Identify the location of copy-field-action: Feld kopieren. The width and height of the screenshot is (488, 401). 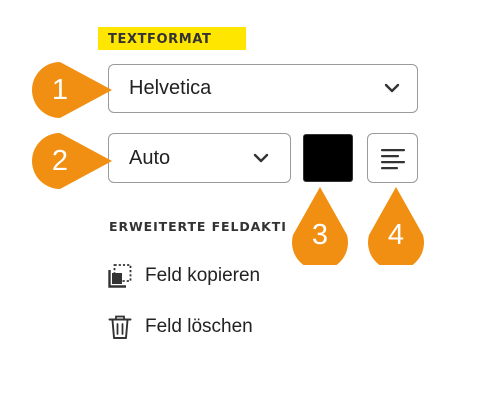
(208, 277).